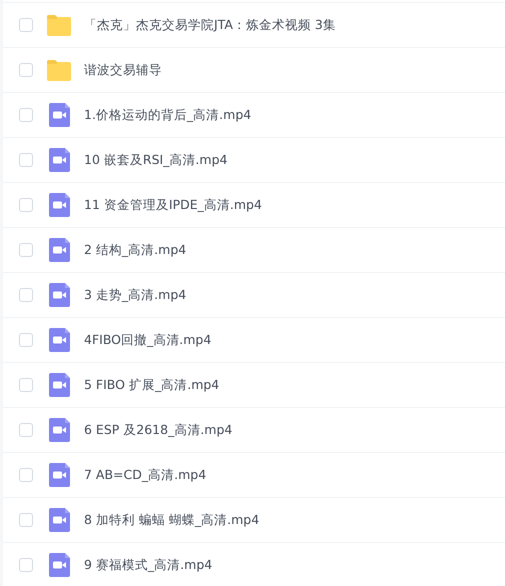 The image size is (505, 586). What do you see at coordinates (145, 475) in the screenshot?
I see `file-name: 7 AB=CD_高清.mp4` at bounding box center [145, 475].